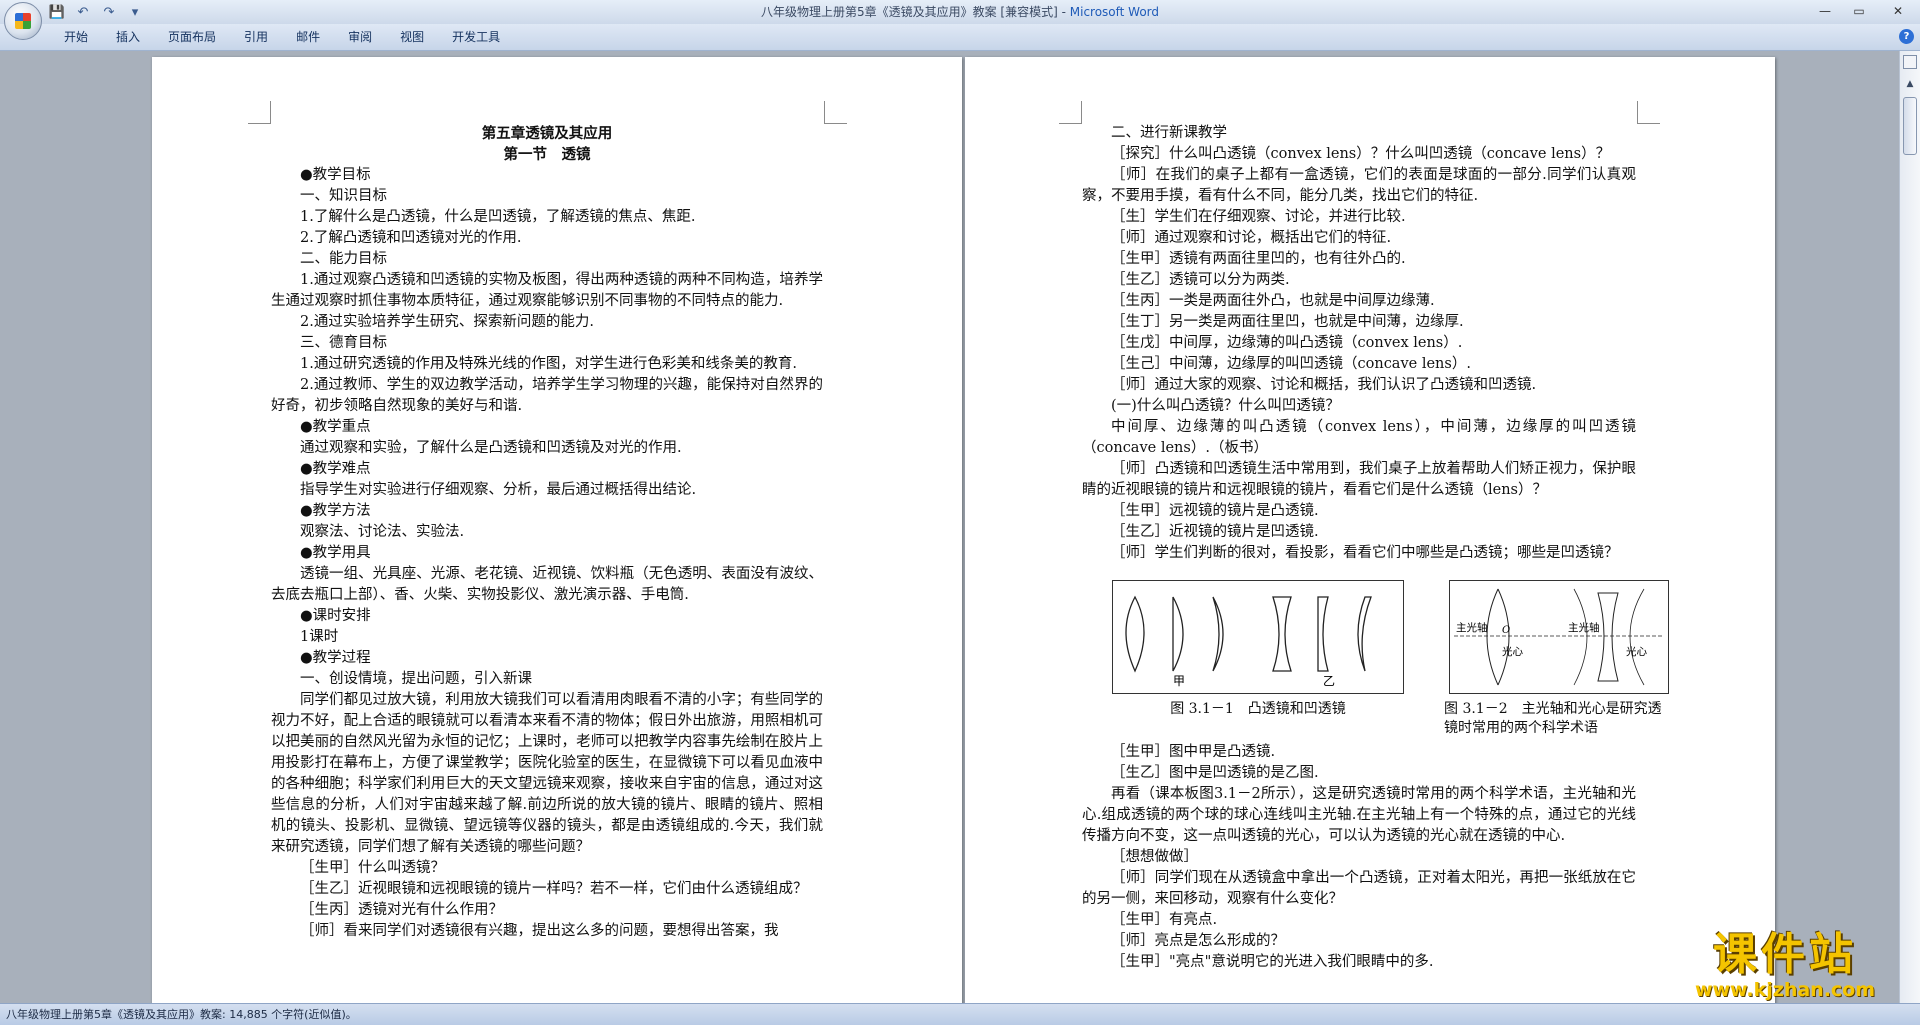 The width and height of the screenshot is (1920, 1025). What do you see at coordinates (1273, 301) in the screenshot?
I see `paragraph: ［生丙］一类是两面往外凸，也就是中间厚边缘薄.` at bounding box center [1273, 301].